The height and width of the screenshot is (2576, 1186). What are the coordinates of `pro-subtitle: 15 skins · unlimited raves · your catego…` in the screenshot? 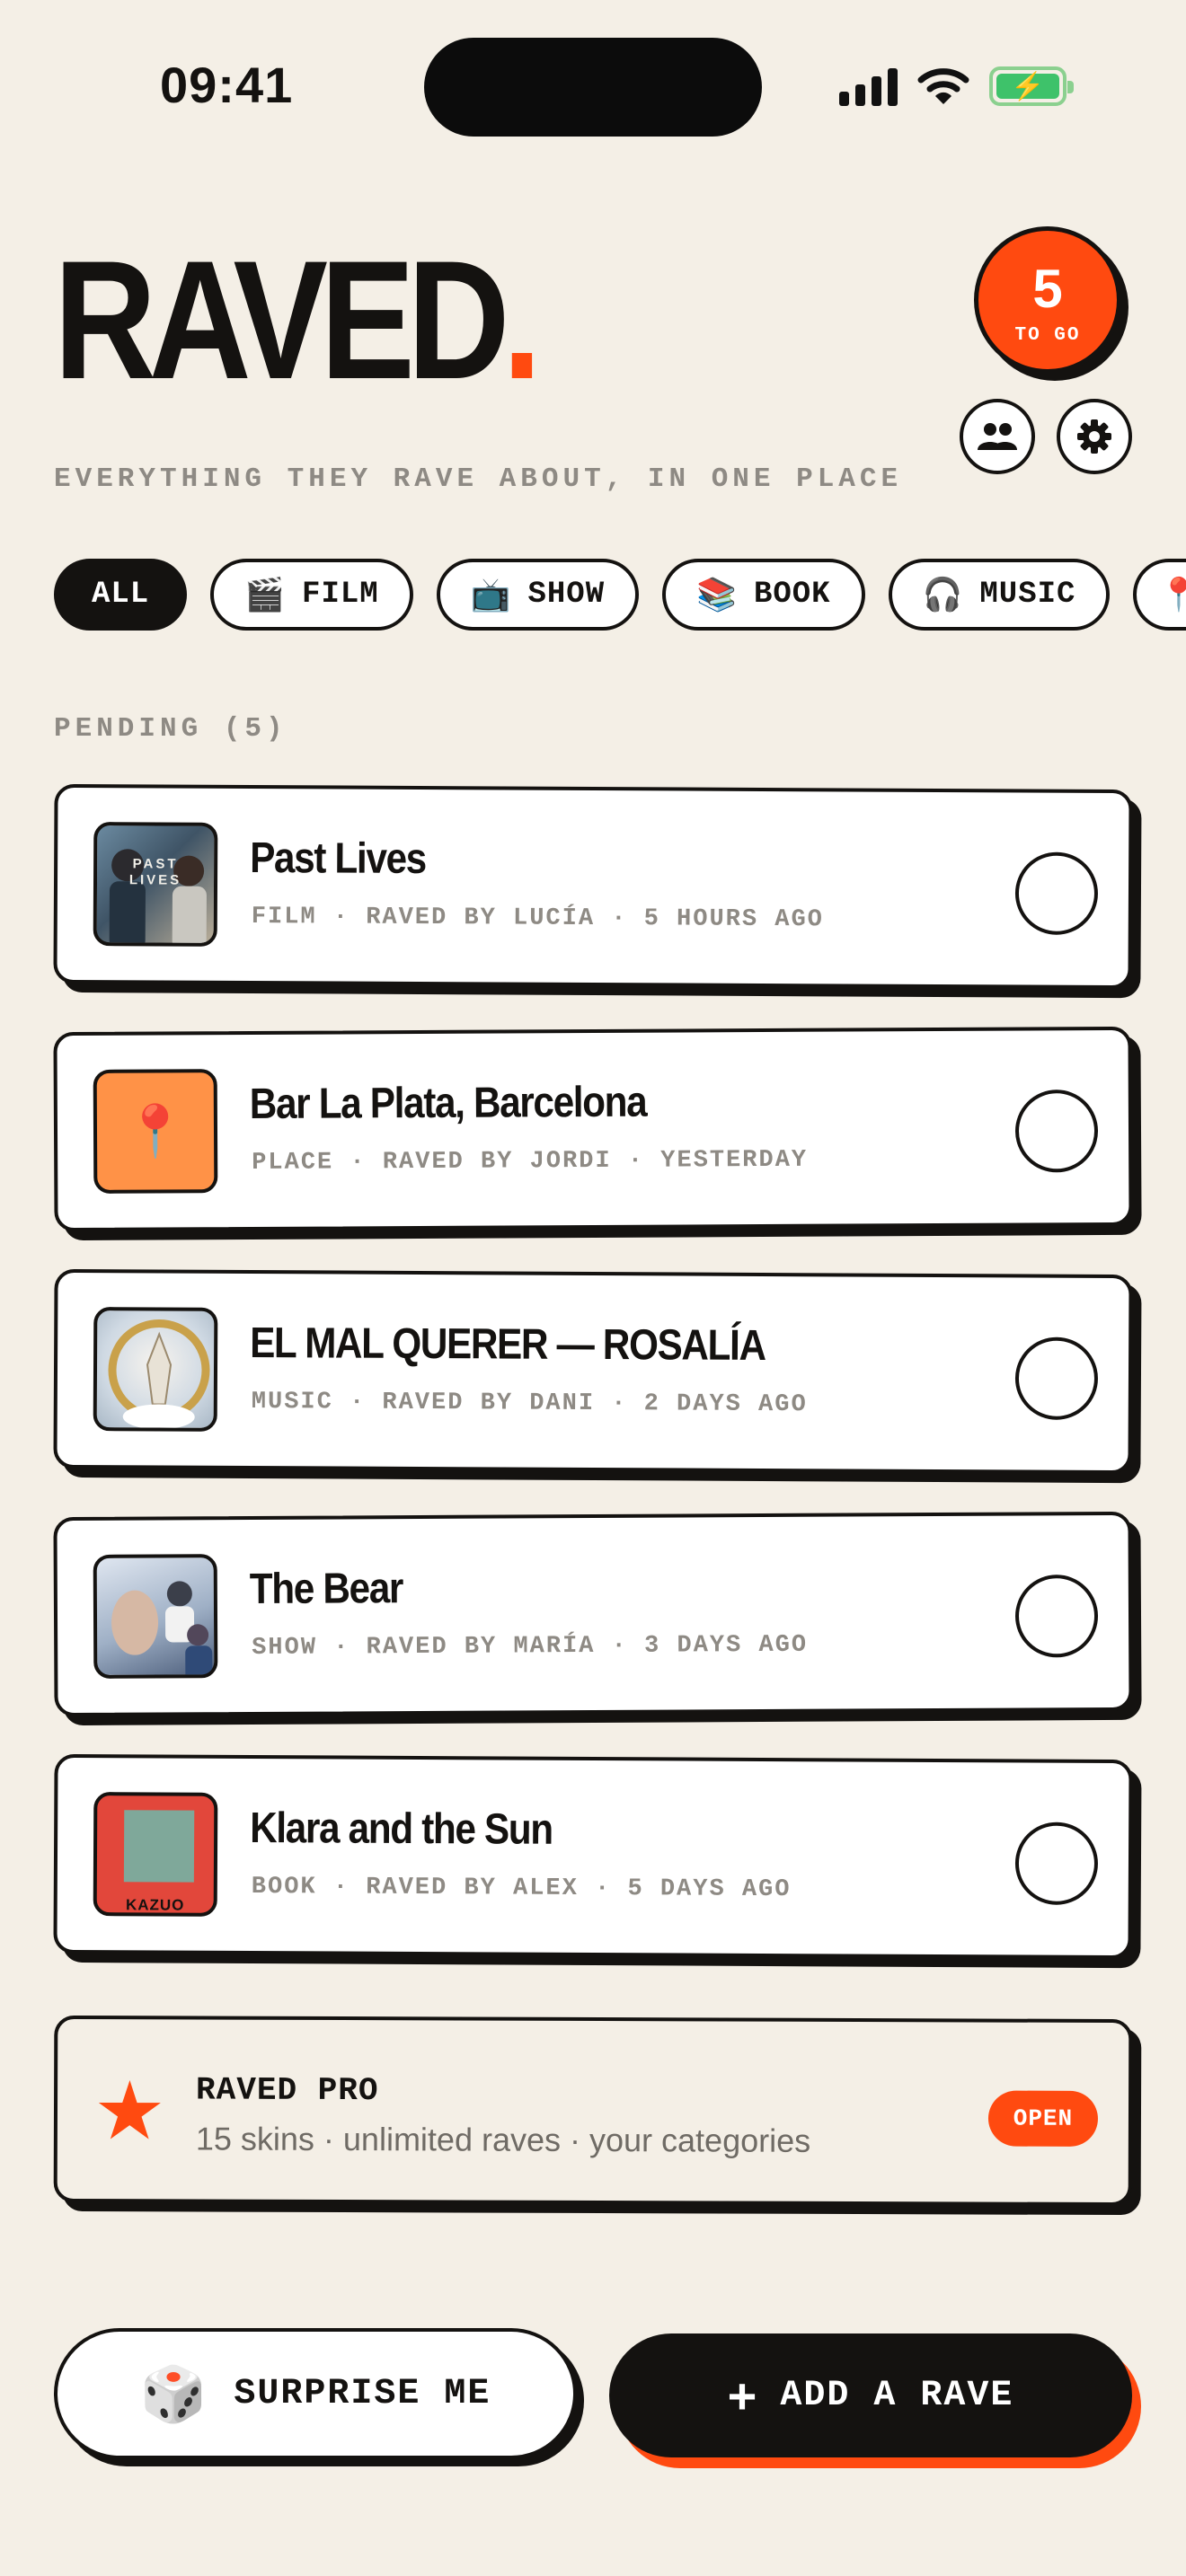 It's located at (503, 2139).